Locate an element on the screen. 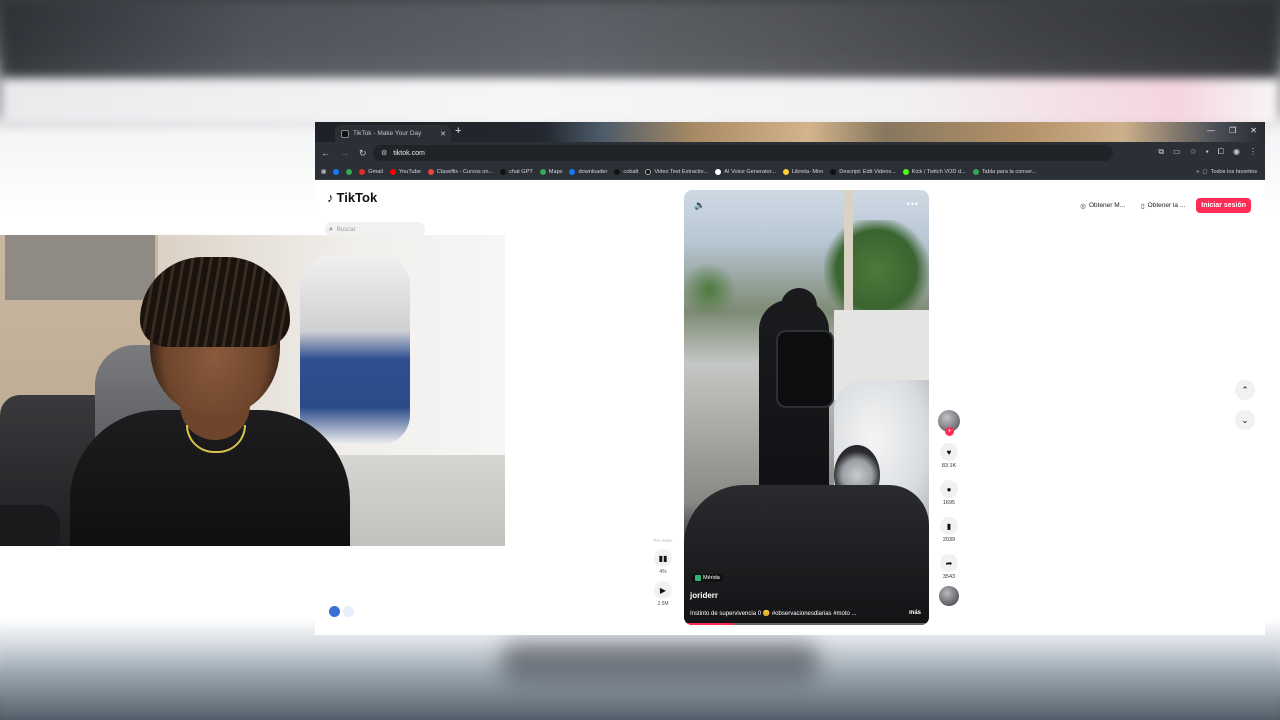 The image size is (1280, 720). bookmark-item: cobalt is located at coordinates (626, 171).